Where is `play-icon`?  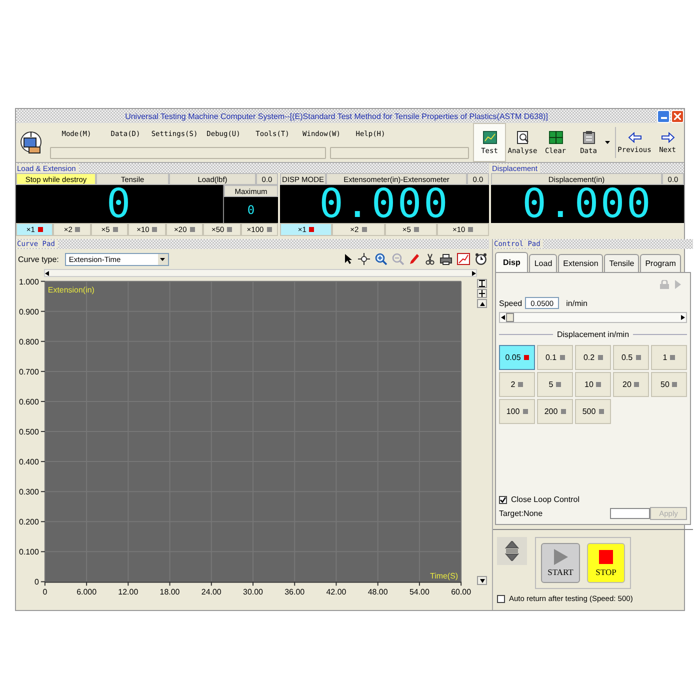
play-icon is located at coordinates (561, 557).